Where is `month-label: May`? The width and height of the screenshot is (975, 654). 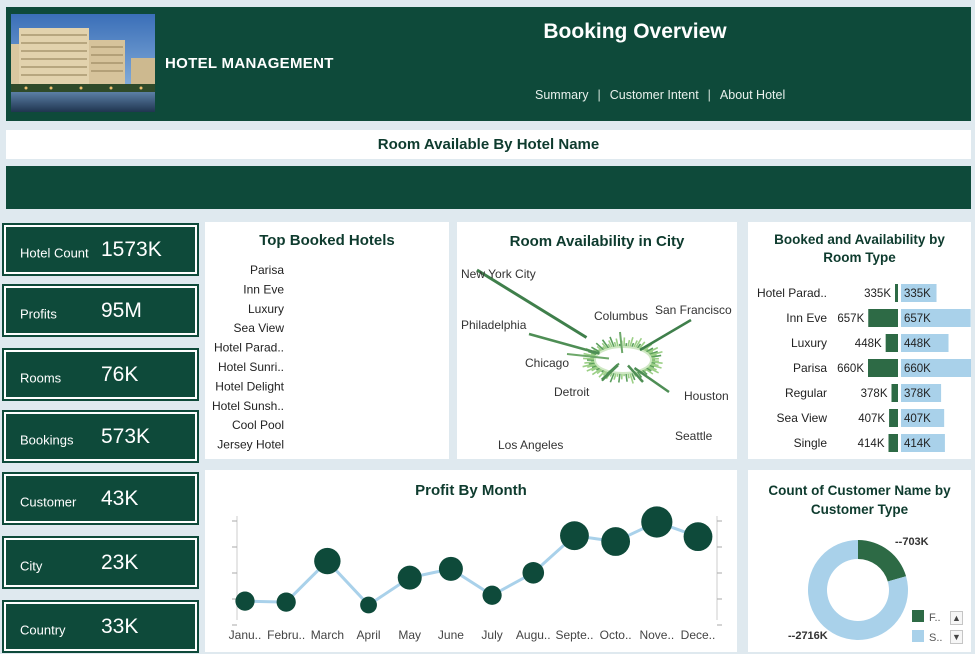
month-label: May is located at coordinates (409, 635).